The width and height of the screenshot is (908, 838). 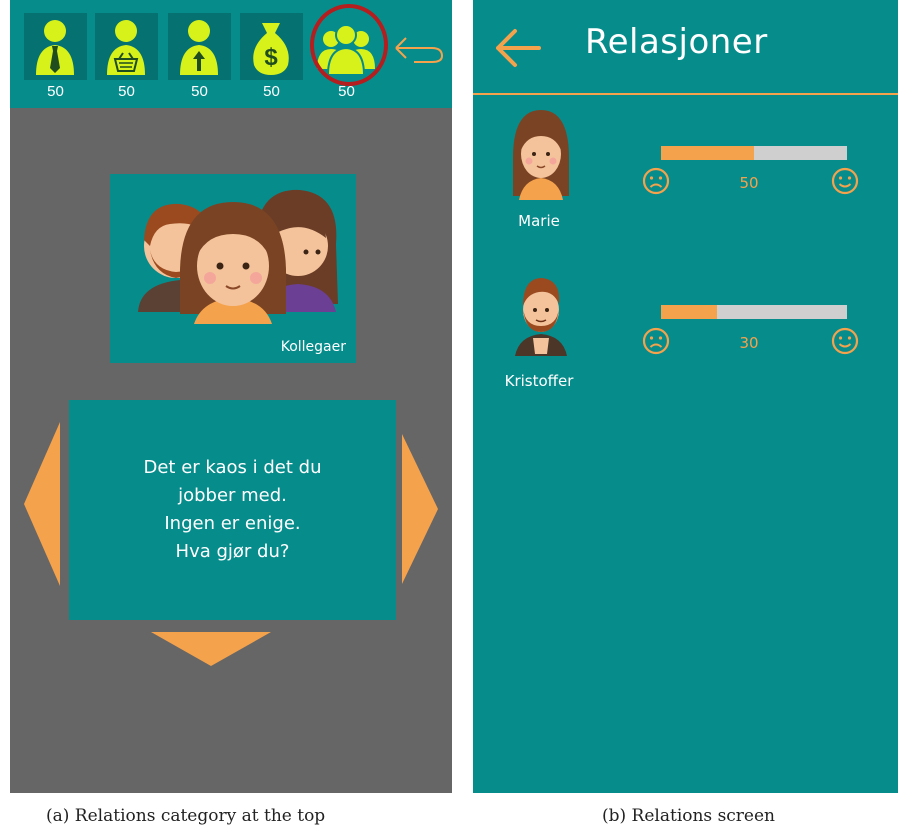 What do you see at coordinates (689, 816) in the screenshot?
I see `caption-b: (b) Relations screen` at bounding box center [689, 816].